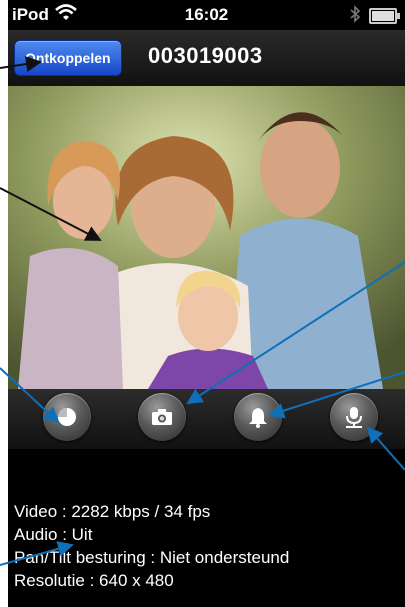 This screenshot has height=607, width=405. Describe the element at coordinates (384, 16) in the screenshot. I see `battery-icon` at that location.